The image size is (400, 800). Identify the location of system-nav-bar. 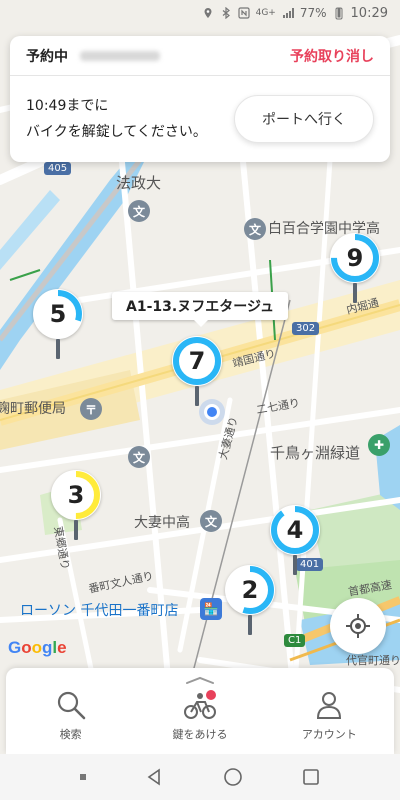
(200, 777).